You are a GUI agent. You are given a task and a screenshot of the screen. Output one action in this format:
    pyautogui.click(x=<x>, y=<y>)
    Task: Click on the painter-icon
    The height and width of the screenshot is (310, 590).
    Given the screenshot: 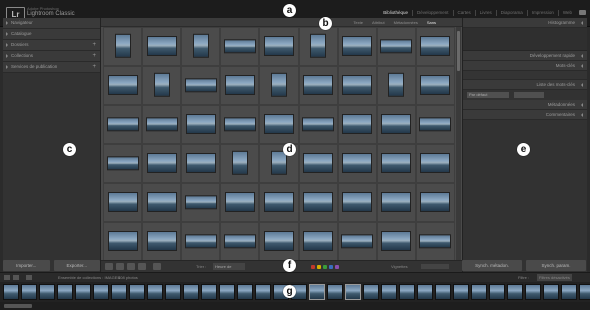 What is the action you would take?
    pyautogui.click(x=157, y=266)
    